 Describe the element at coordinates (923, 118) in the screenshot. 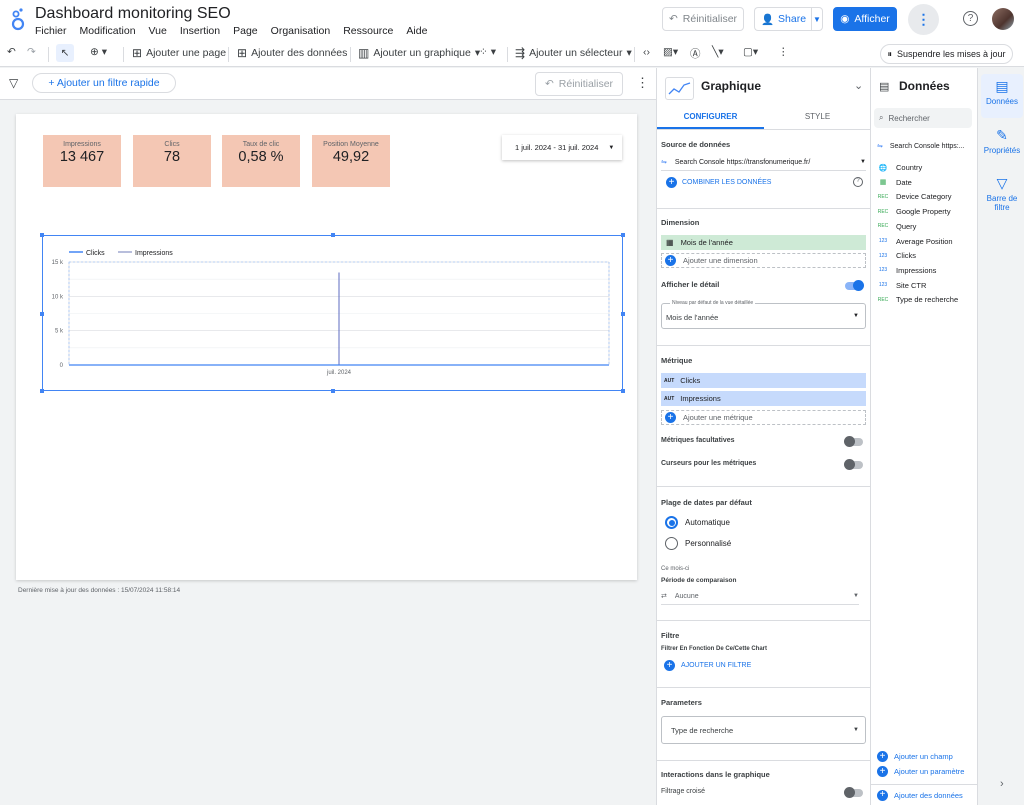

I see `field-search-input: ⌕ Rechercher` at that location.